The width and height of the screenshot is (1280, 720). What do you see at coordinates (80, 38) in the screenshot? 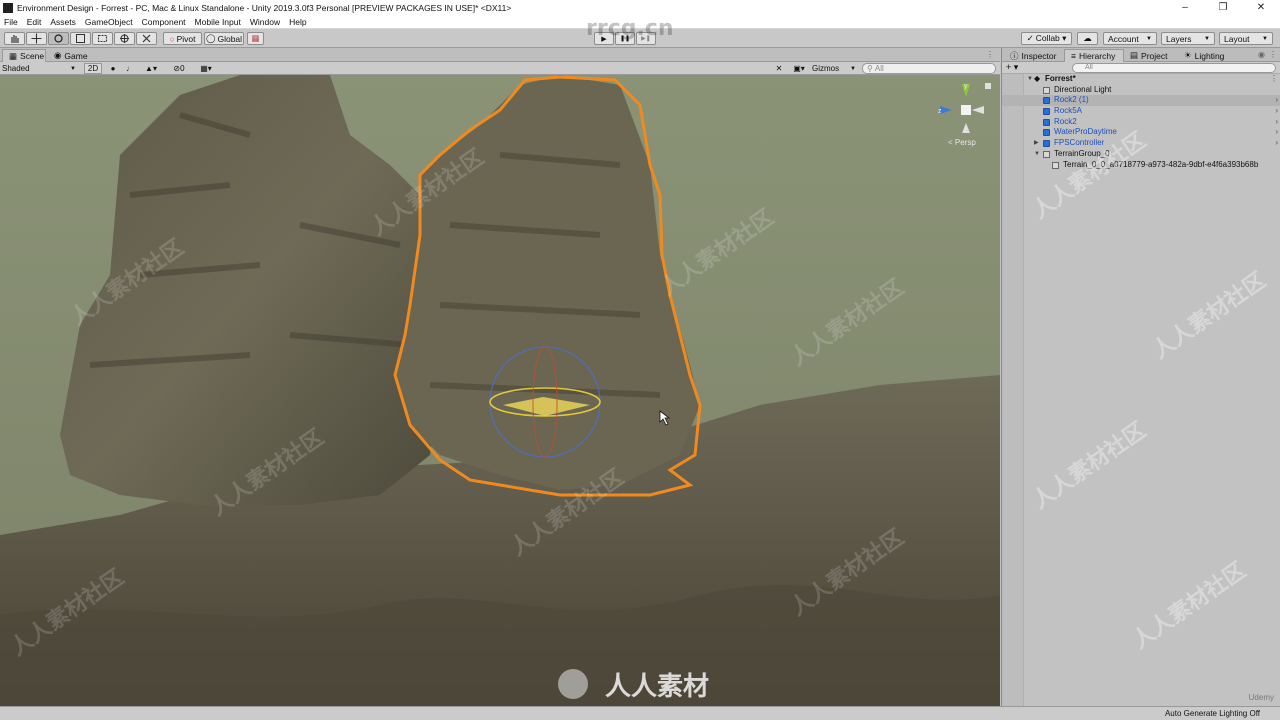
I see `scale-tool-button` at bounding box center [80, 38].